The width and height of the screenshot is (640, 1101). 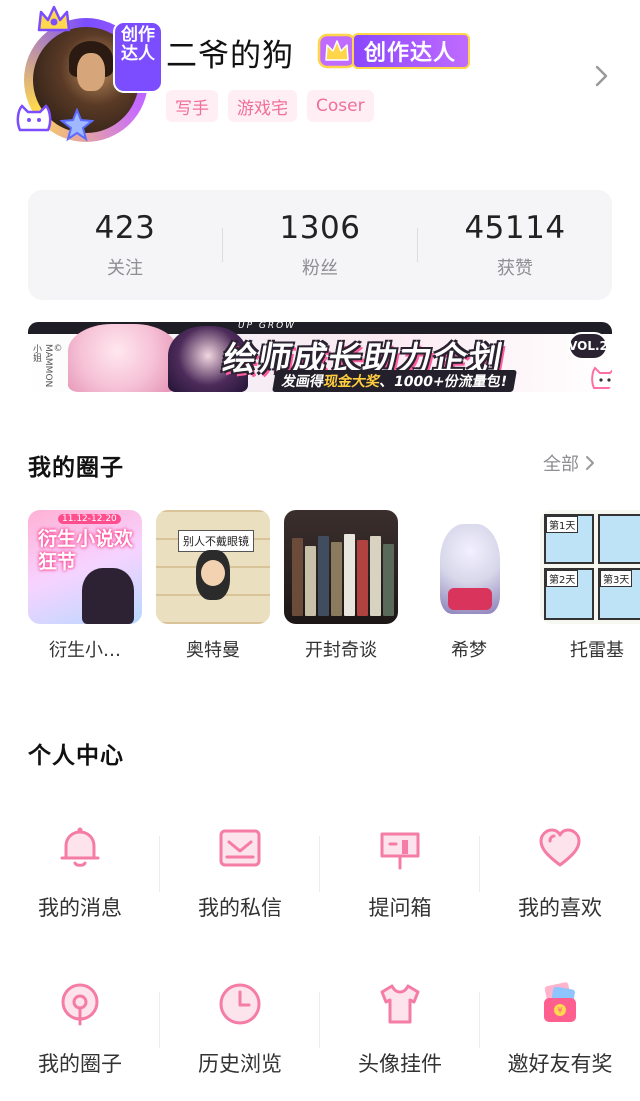 I want to click on menu-item-likes: 我的喜欢, so click(x=560, y=873).